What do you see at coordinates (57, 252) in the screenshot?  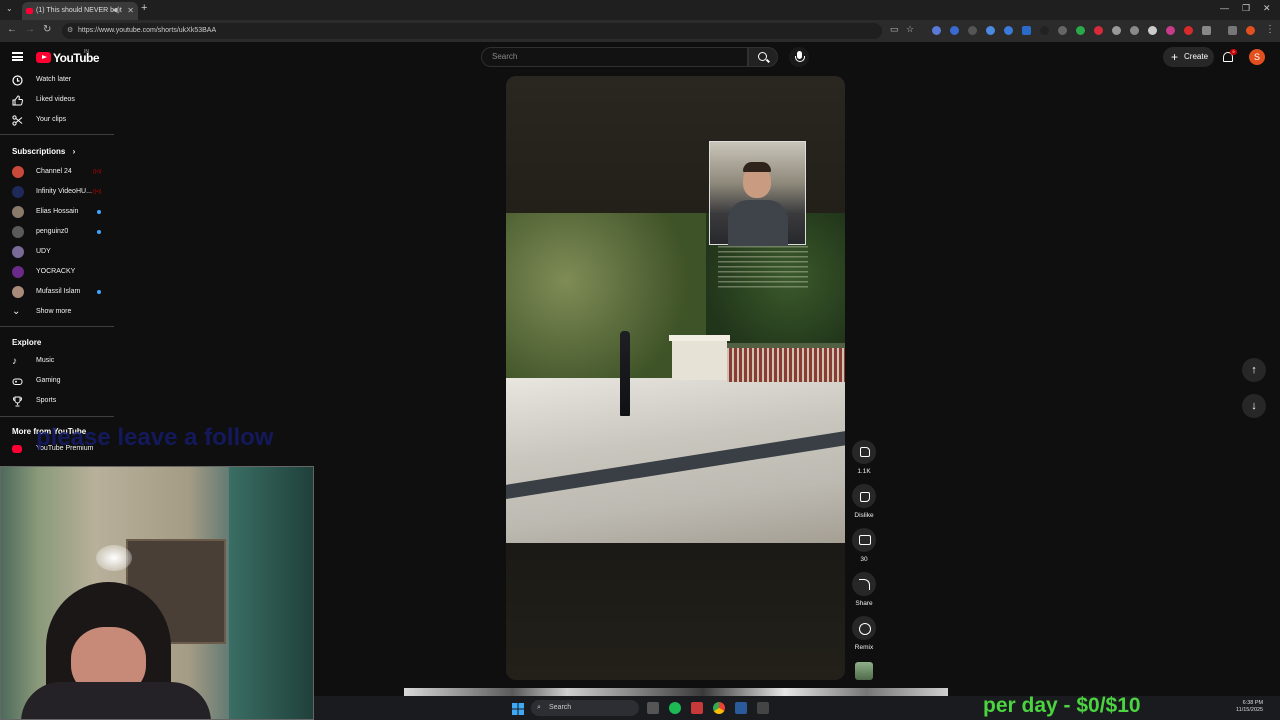 I see `sidebar-subscription-udy: UDY` at bounding box center [57, 252].